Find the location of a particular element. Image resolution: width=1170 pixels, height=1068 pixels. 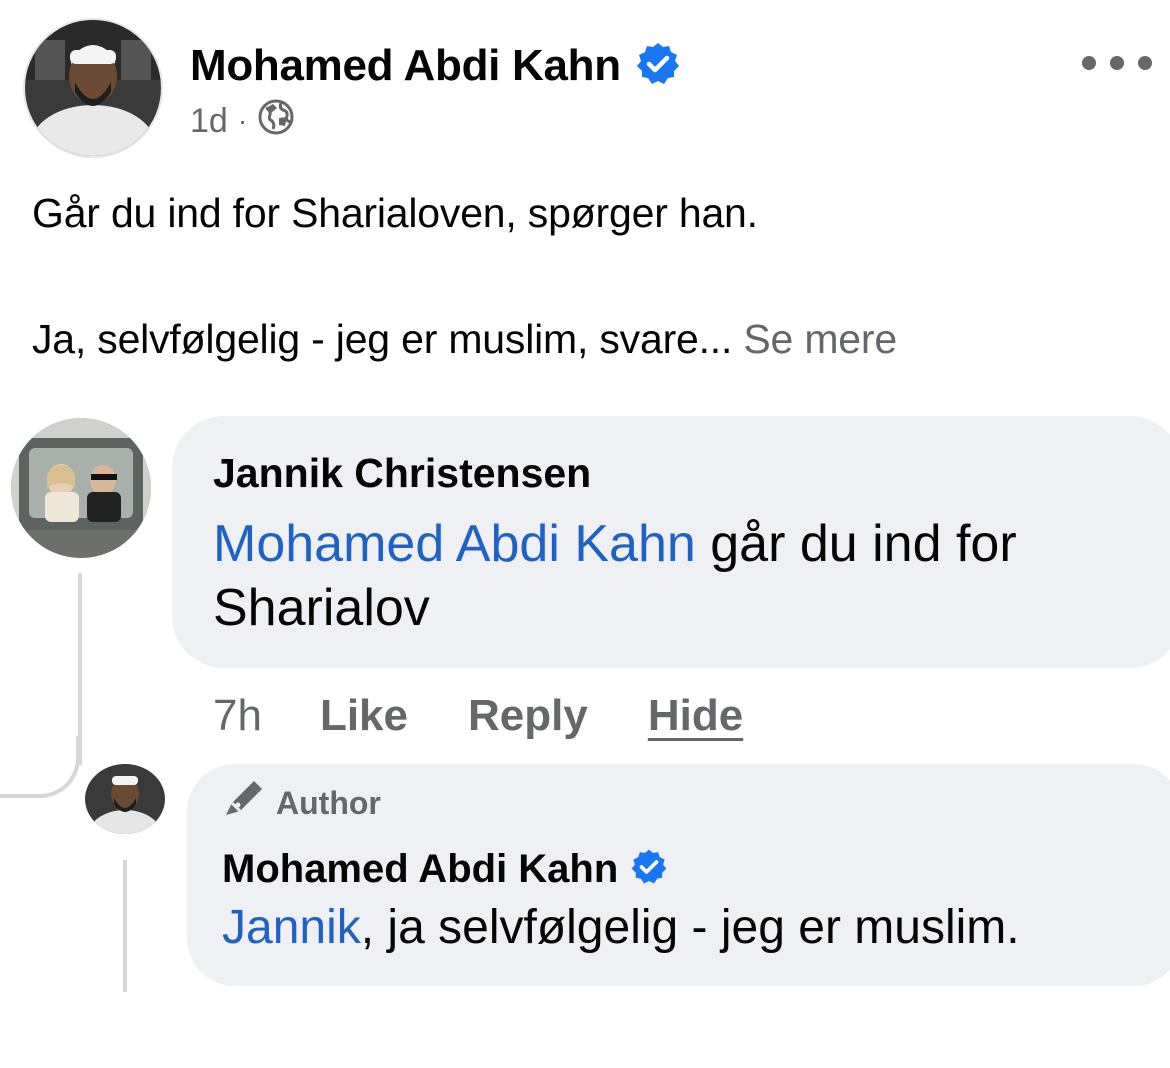

comment-text-line: Sharialov is located at coordinates (321, 608).